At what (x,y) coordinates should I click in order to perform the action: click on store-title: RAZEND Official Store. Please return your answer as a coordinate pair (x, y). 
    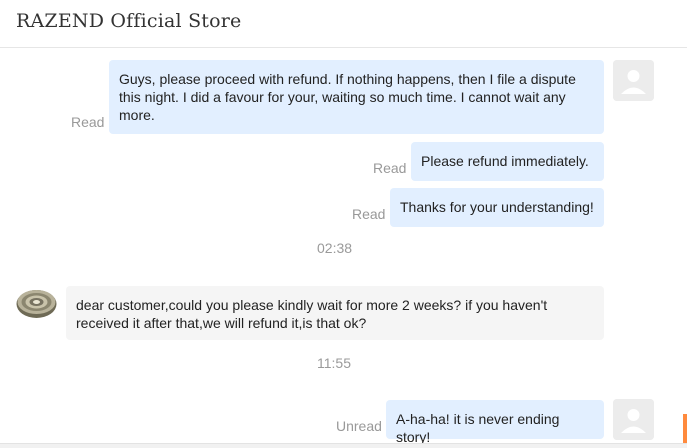
    Looking at the image, I should click on (129, 21).